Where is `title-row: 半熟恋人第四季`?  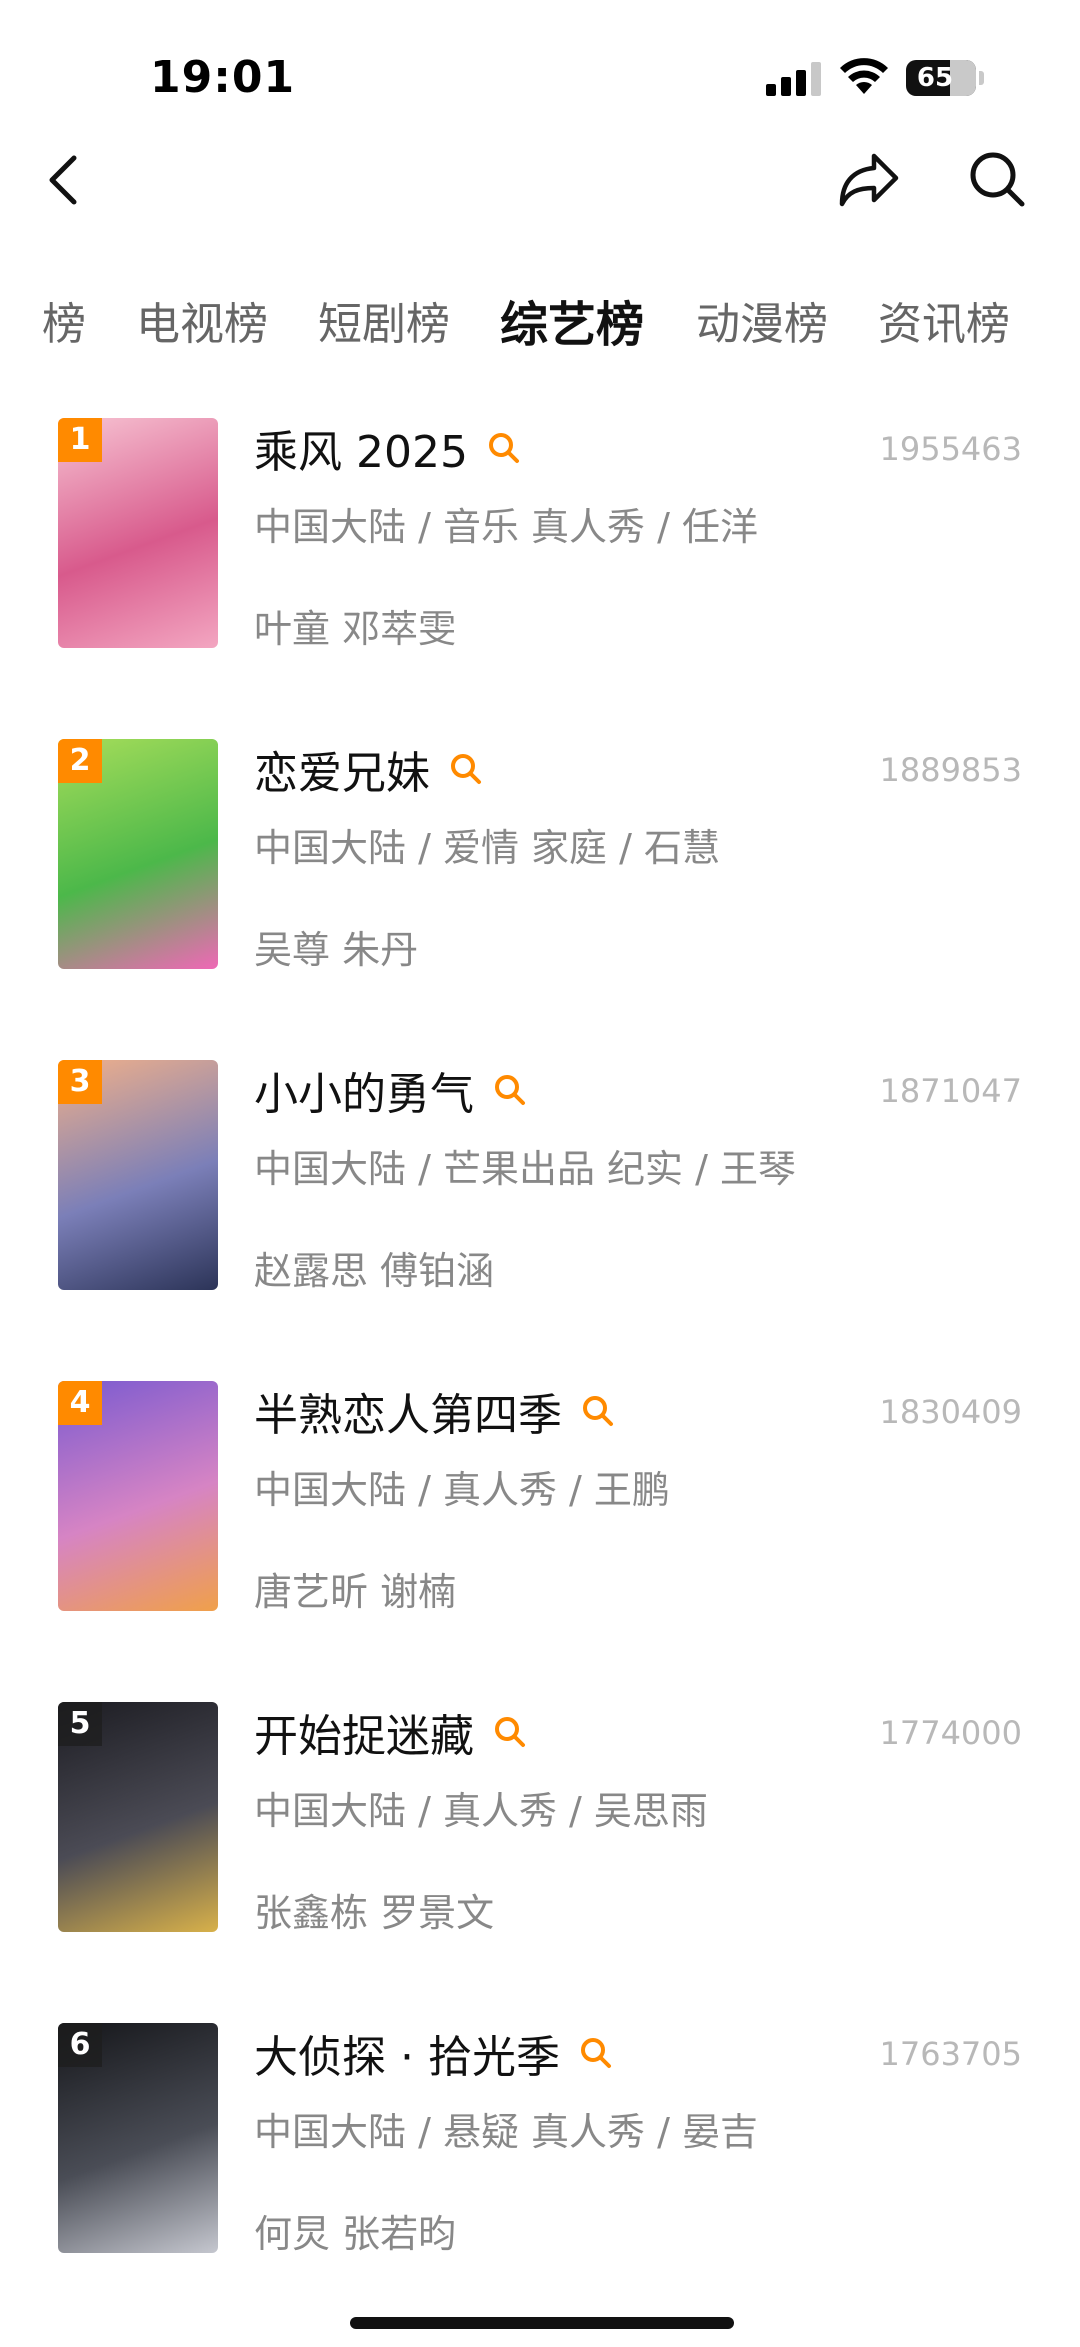
title-row: 半熟恋人第四季 is located at coordinates (436, 1411).